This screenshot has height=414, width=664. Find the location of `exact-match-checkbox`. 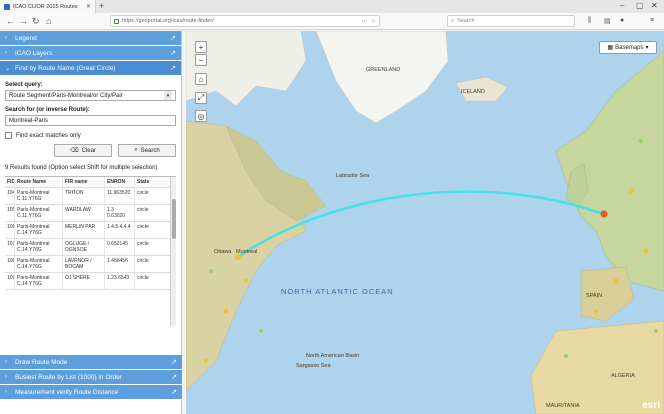

exact-match-checkbox is located at coordinates (8, 135).